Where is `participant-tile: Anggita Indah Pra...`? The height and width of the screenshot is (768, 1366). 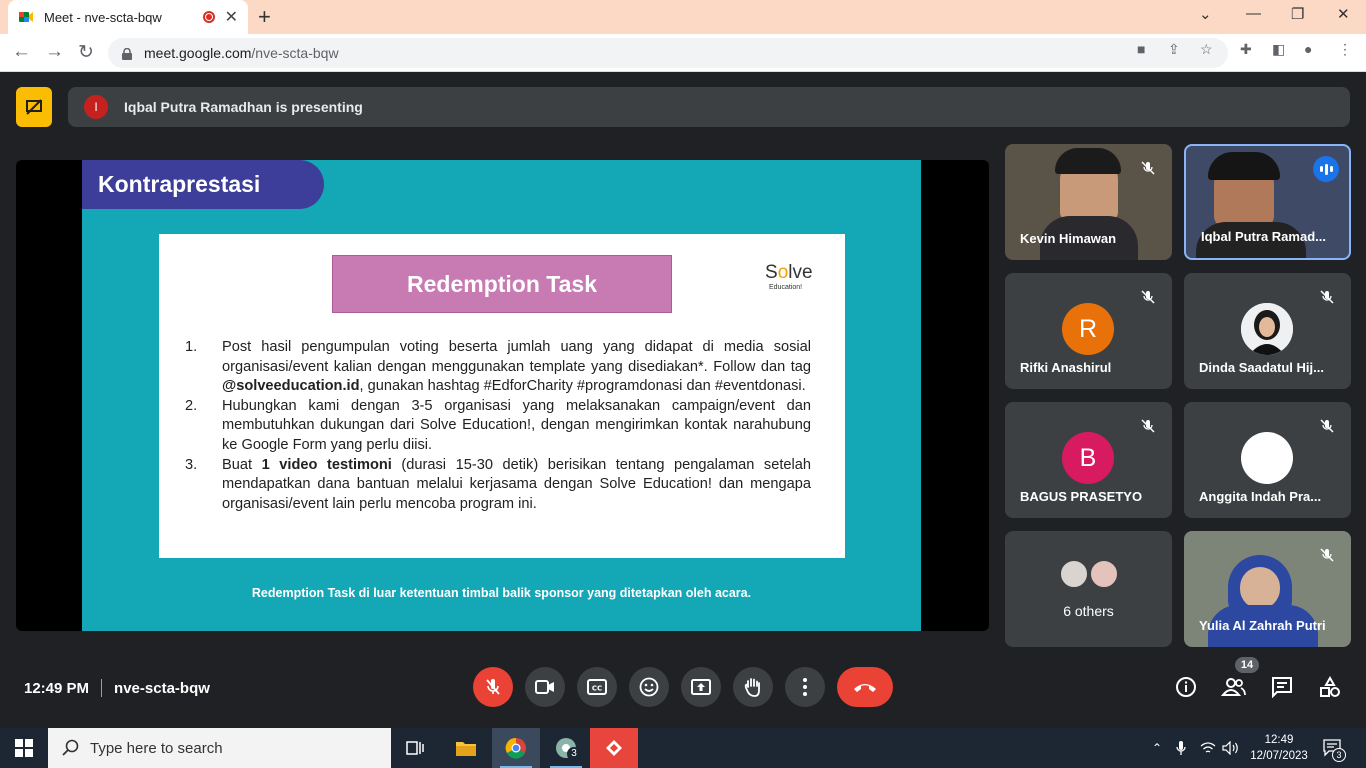
participant-tile: Anggita Indah Pra... is located at coordinates (1267, 460).